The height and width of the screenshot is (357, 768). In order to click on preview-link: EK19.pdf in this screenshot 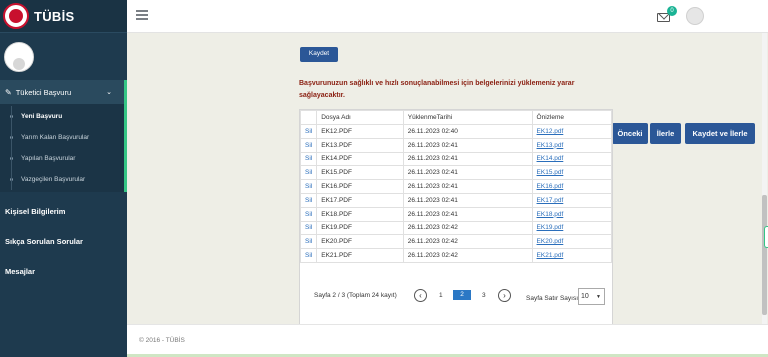, I will do `click(572, 228)`.